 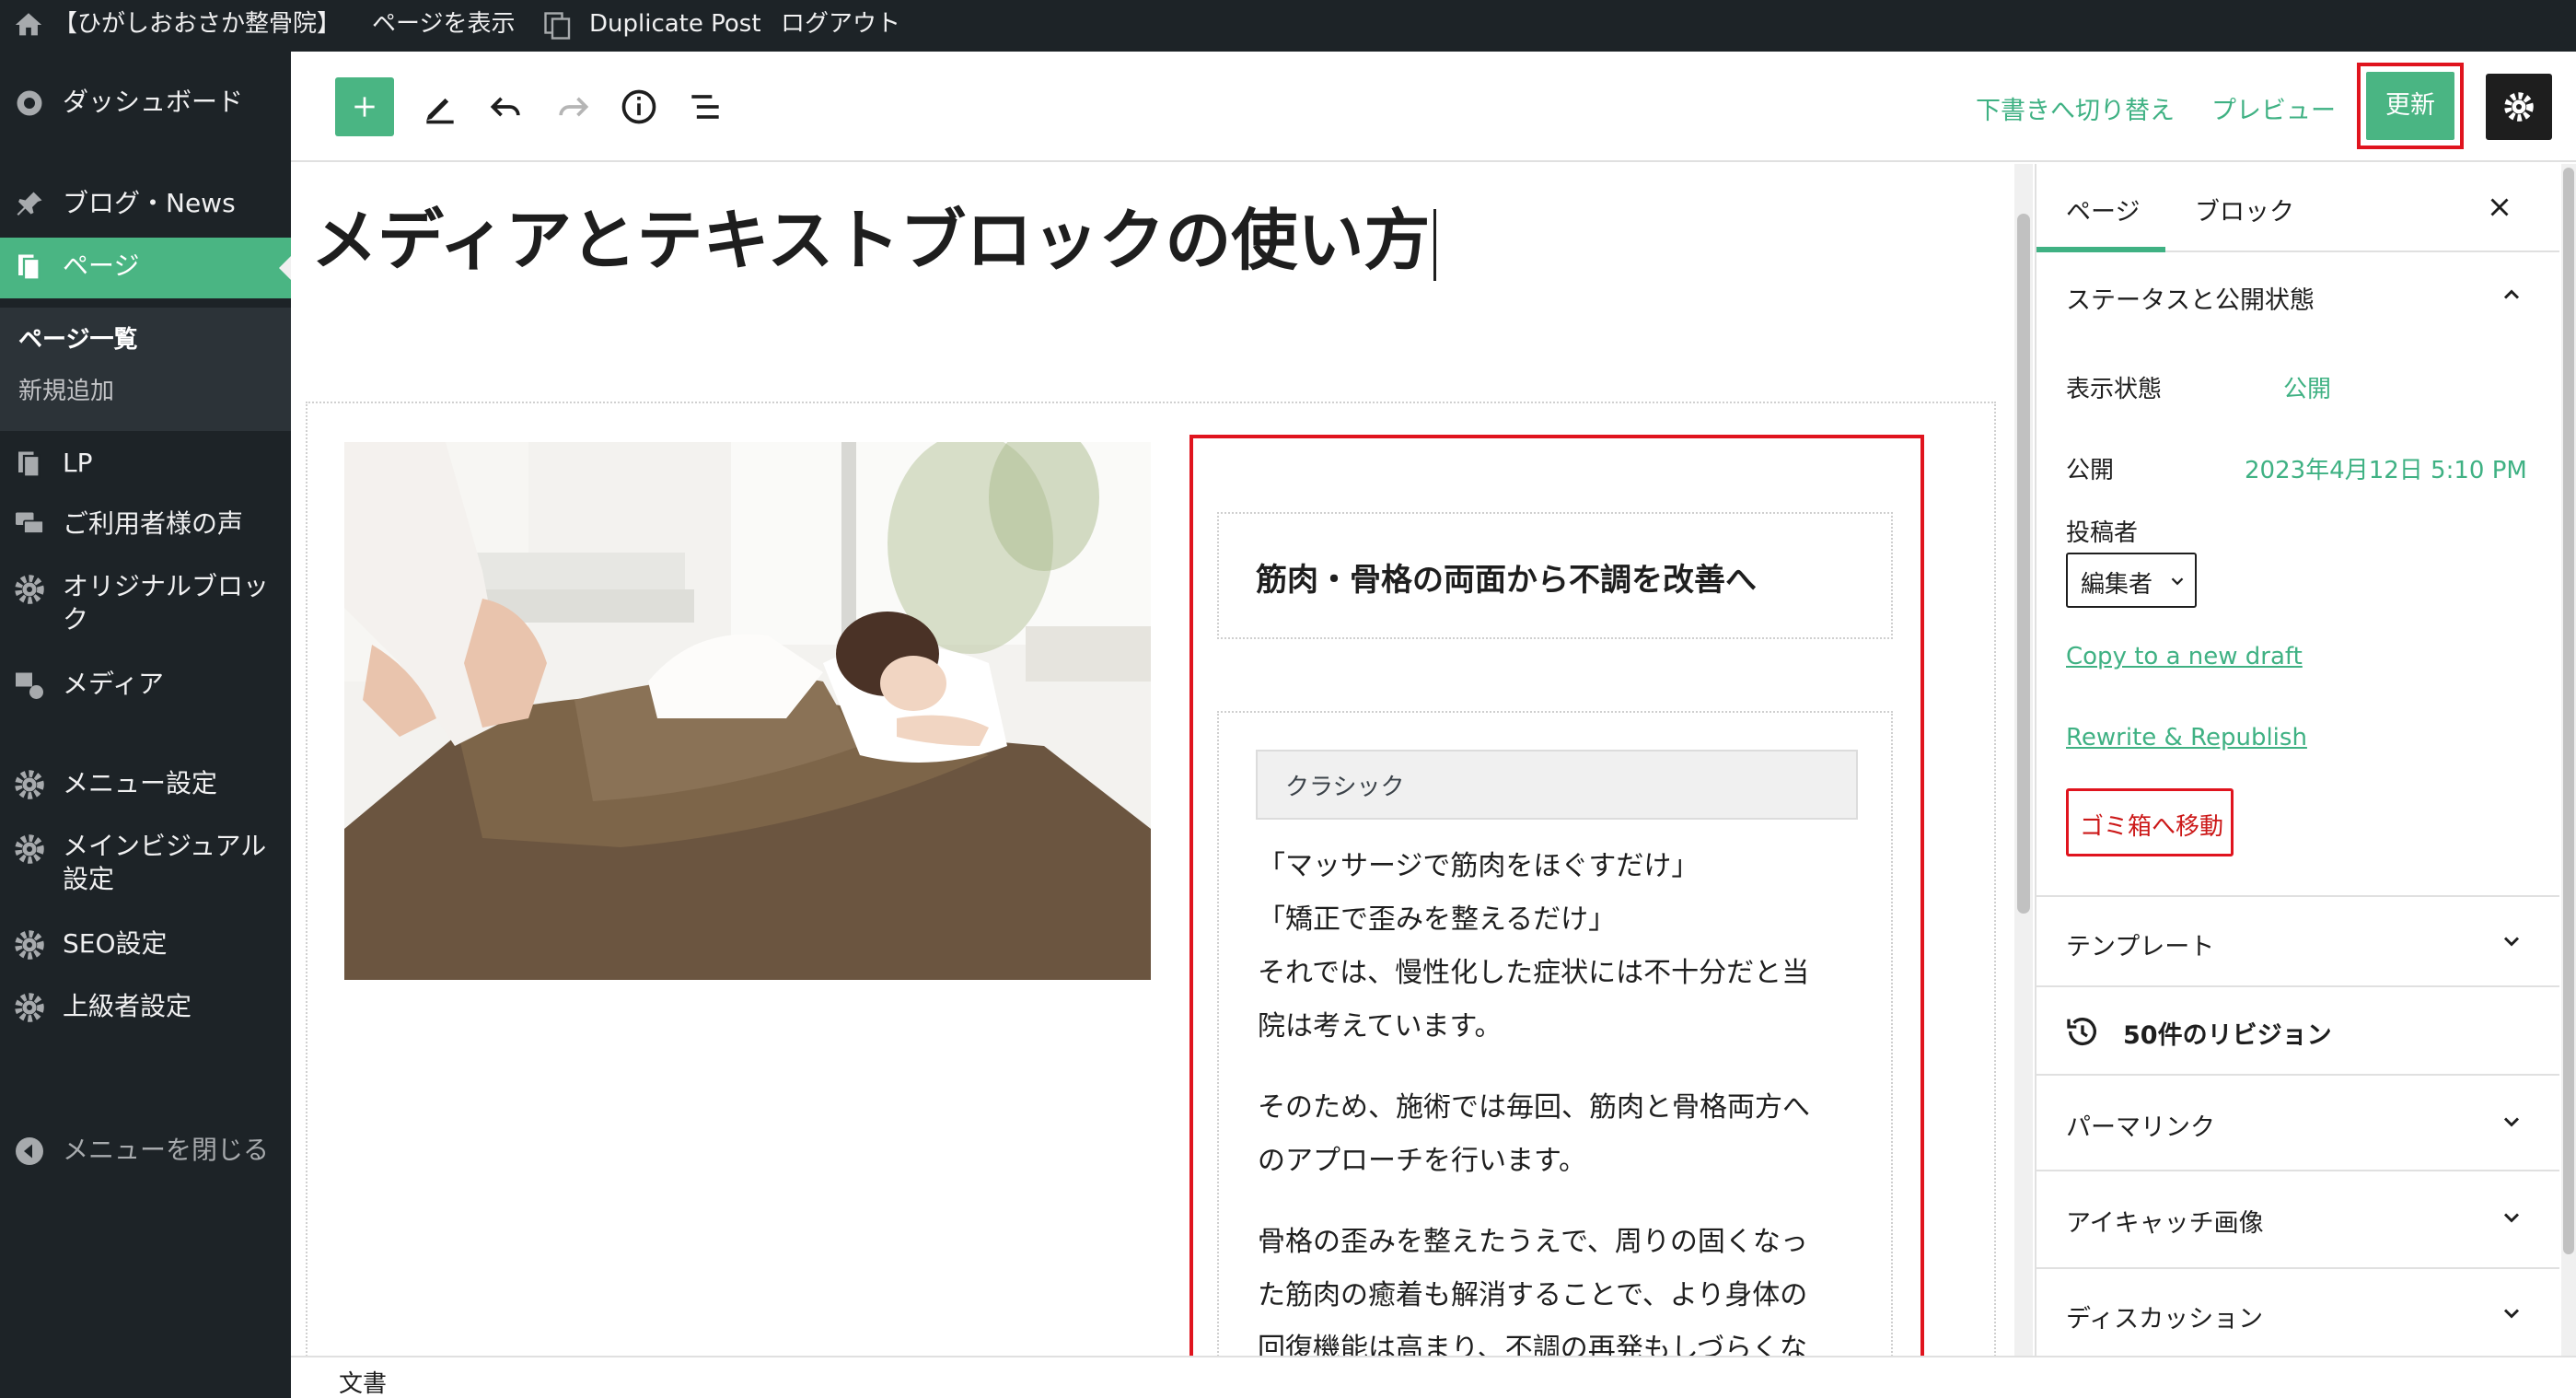 I want to click on sidebar-item-label: オリジナルブロッ, so click(x=166, y=586).